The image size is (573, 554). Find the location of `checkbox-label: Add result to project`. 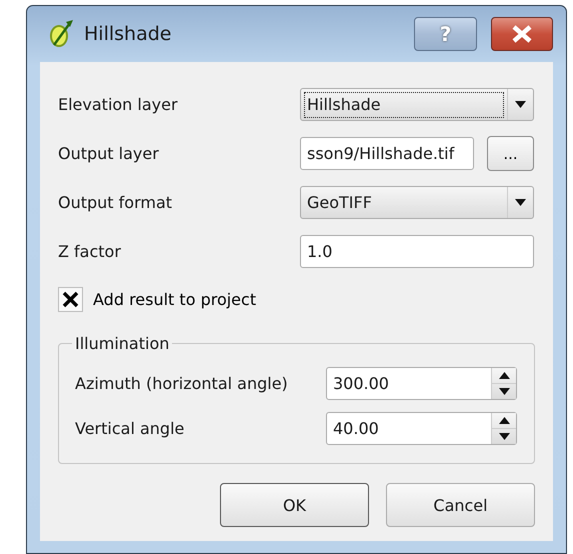

checkbox-label: Add result to project is located at coordinates (174, 299).